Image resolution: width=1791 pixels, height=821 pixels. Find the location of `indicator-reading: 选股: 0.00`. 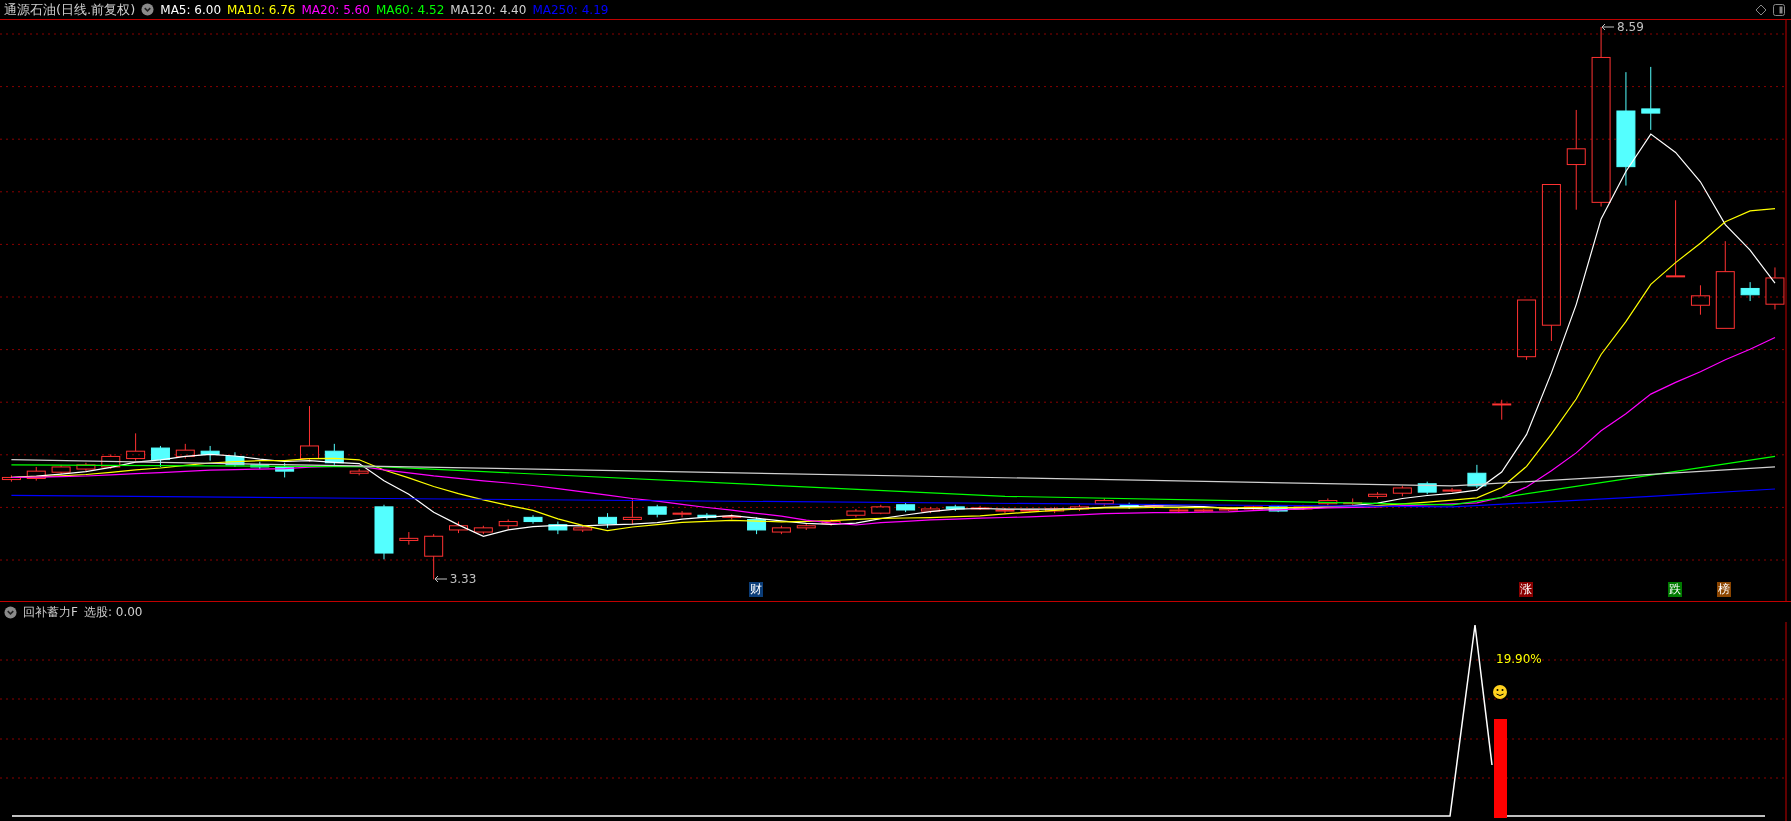

indicator-reading: 选股: 0.00 is located at coordinates (113, 612).